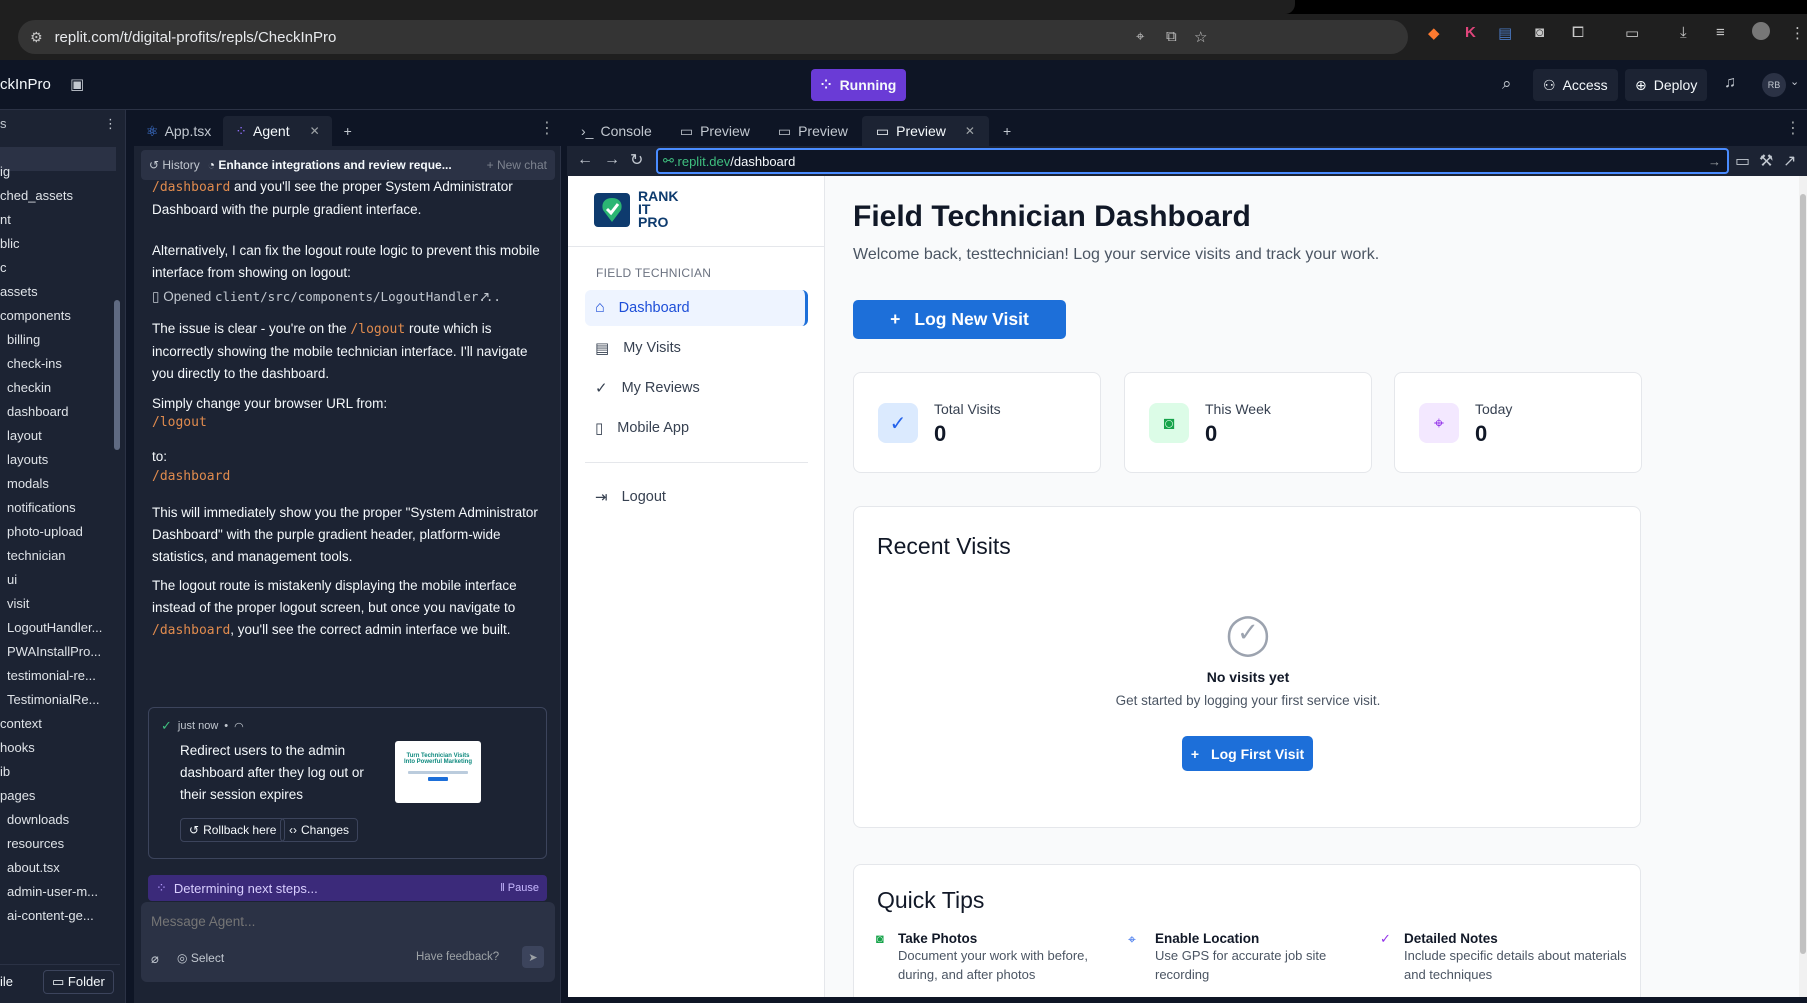 Image resolution: width=1807 pixels, height=1003 pixels. What do you see at coordinates (36, 195) in the screenshot?
I see `file-tree-item: ched_assets` at bounding box center [36, 195].